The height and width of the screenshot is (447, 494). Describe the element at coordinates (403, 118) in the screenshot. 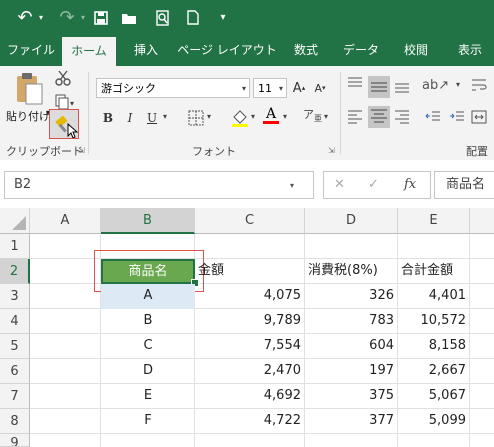

I see `align-right-icon` at that location.